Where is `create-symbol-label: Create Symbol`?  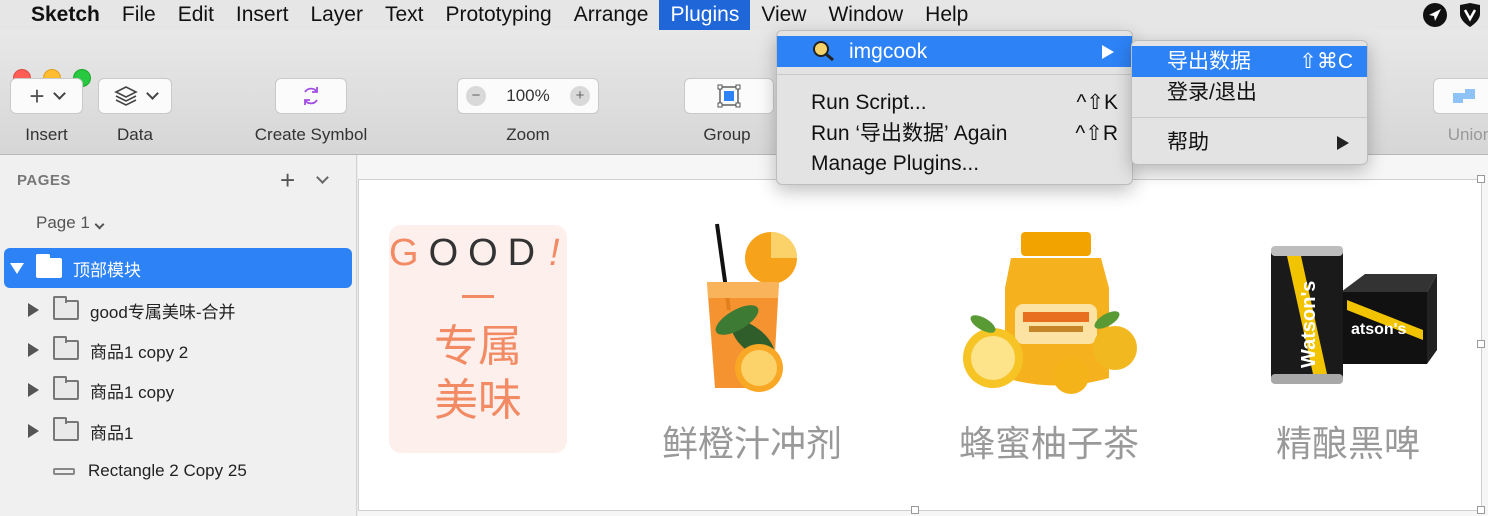 create-symbol-label: Create Symbol is located at coordinates (311, 134).